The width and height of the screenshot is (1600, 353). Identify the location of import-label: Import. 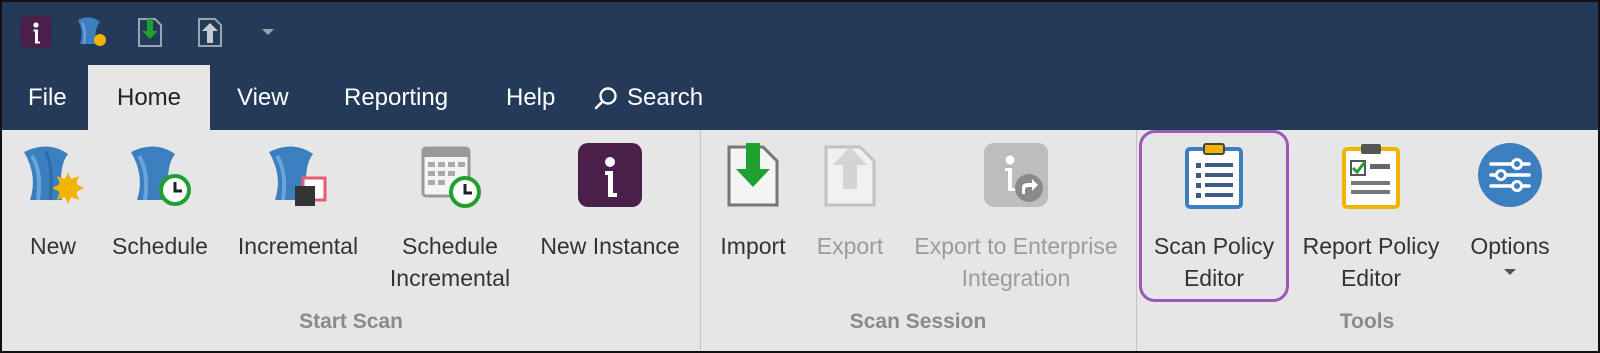
(753, 246).